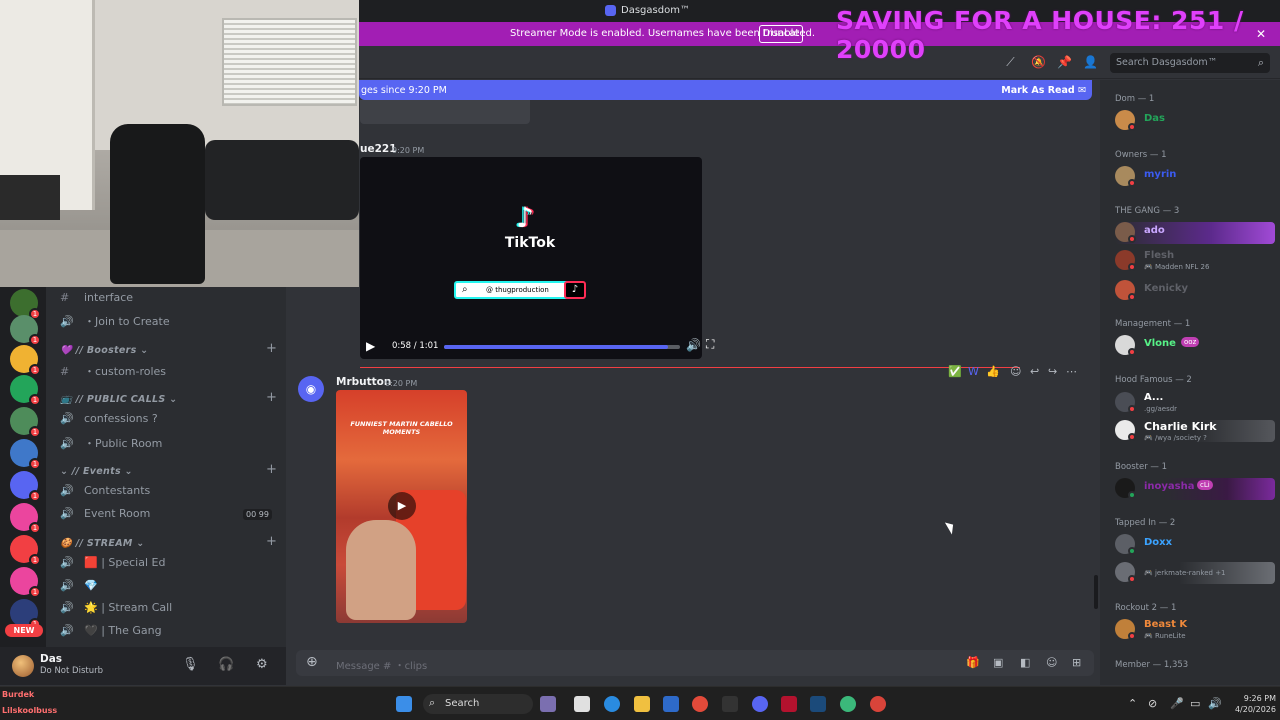 The height and width of the screenshot is (720, 1280). Describe the element at coordinates (1034, 371) in the screenshot. I see `reply-icon: ↩` at that location.